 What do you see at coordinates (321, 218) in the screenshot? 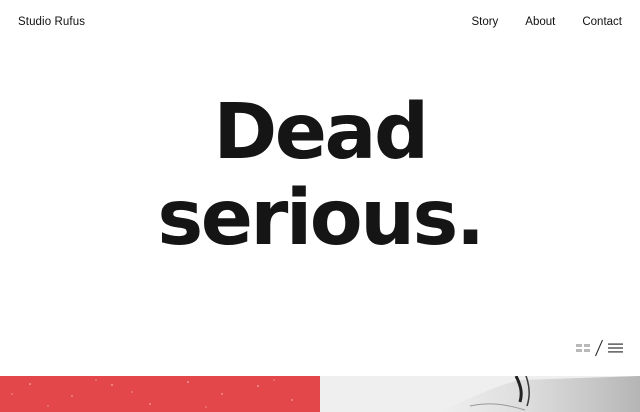
I see `hero-line-2: serious.` at bounding box center [321, 218].